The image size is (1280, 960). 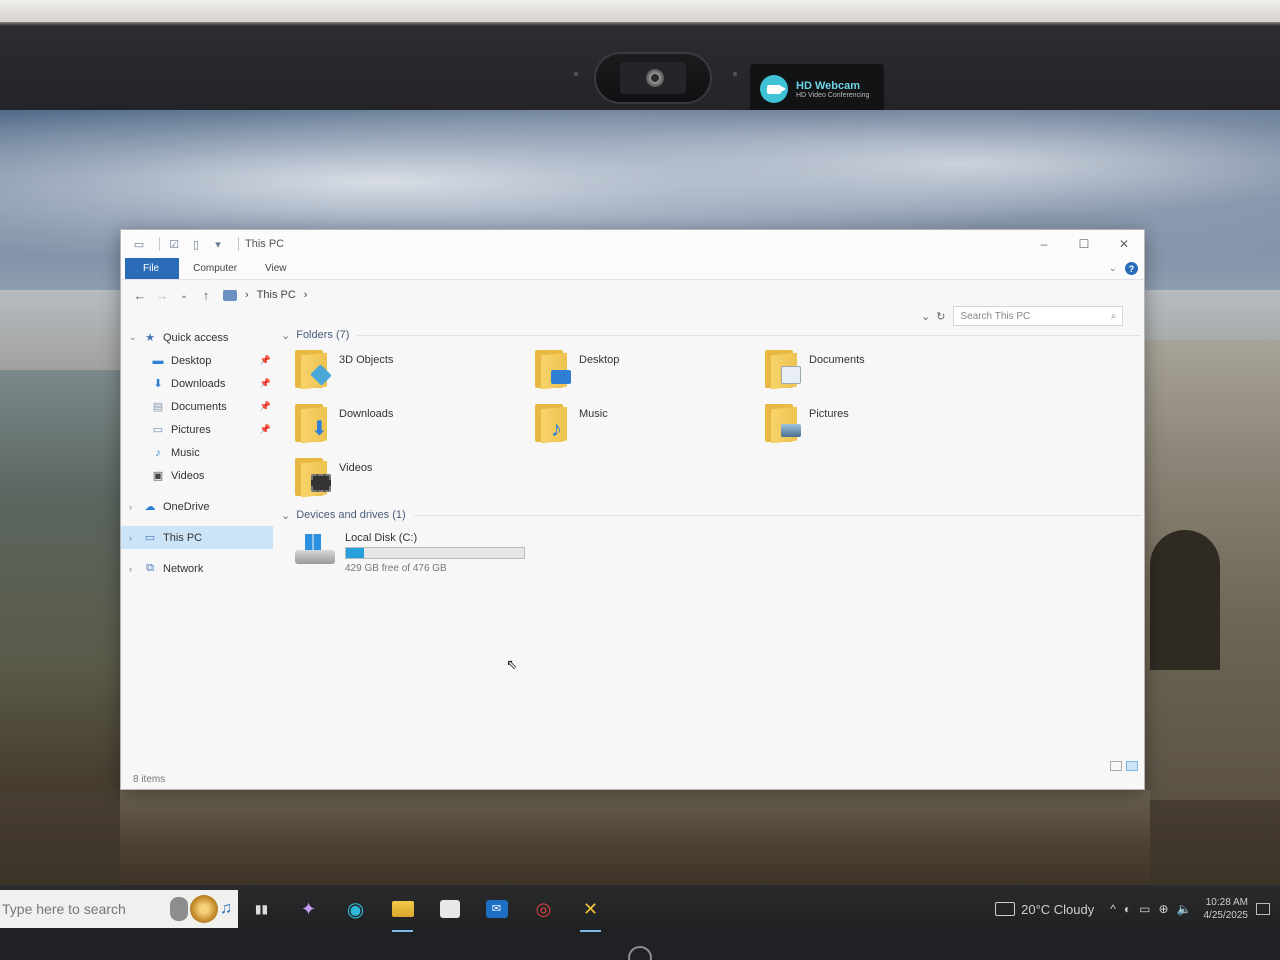 I want to click on divider, so click(x=159, y=244).